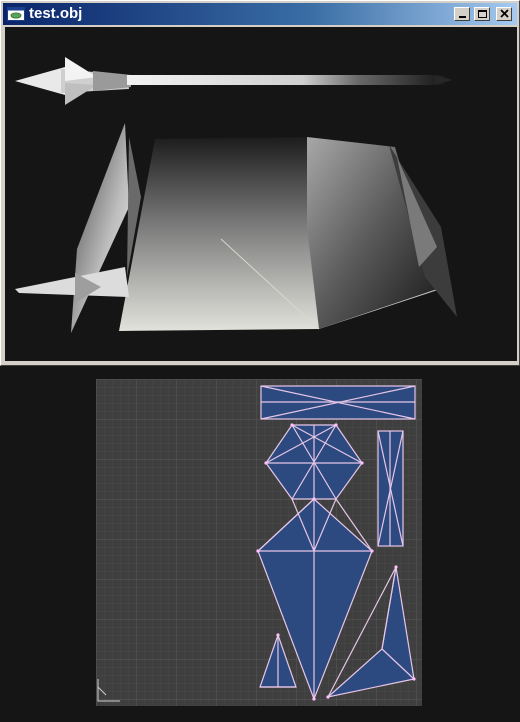 This screenshot has height=722, width=520. Describe the element at coordinates (260, 14) in the screenshot. I see `title-bar: test.obj` at that location.